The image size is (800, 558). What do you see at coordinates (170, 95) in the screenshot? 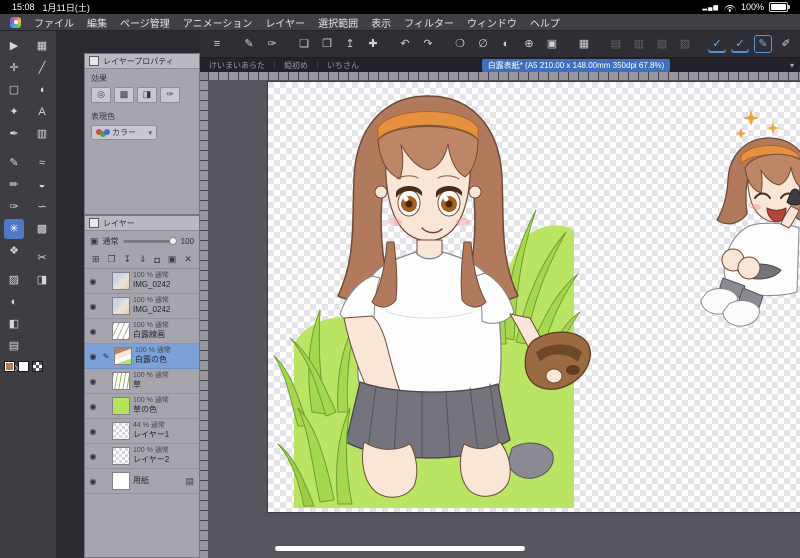
I see `extract-line-button: ✑` at bounding box center [170, 95].